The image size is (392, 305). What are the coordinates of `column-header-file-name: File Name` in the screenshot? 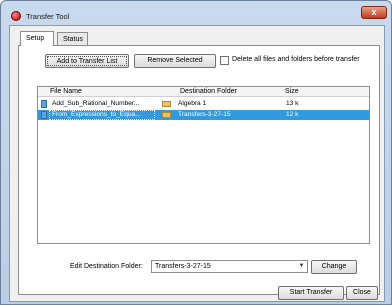 It's located at (66, 91).